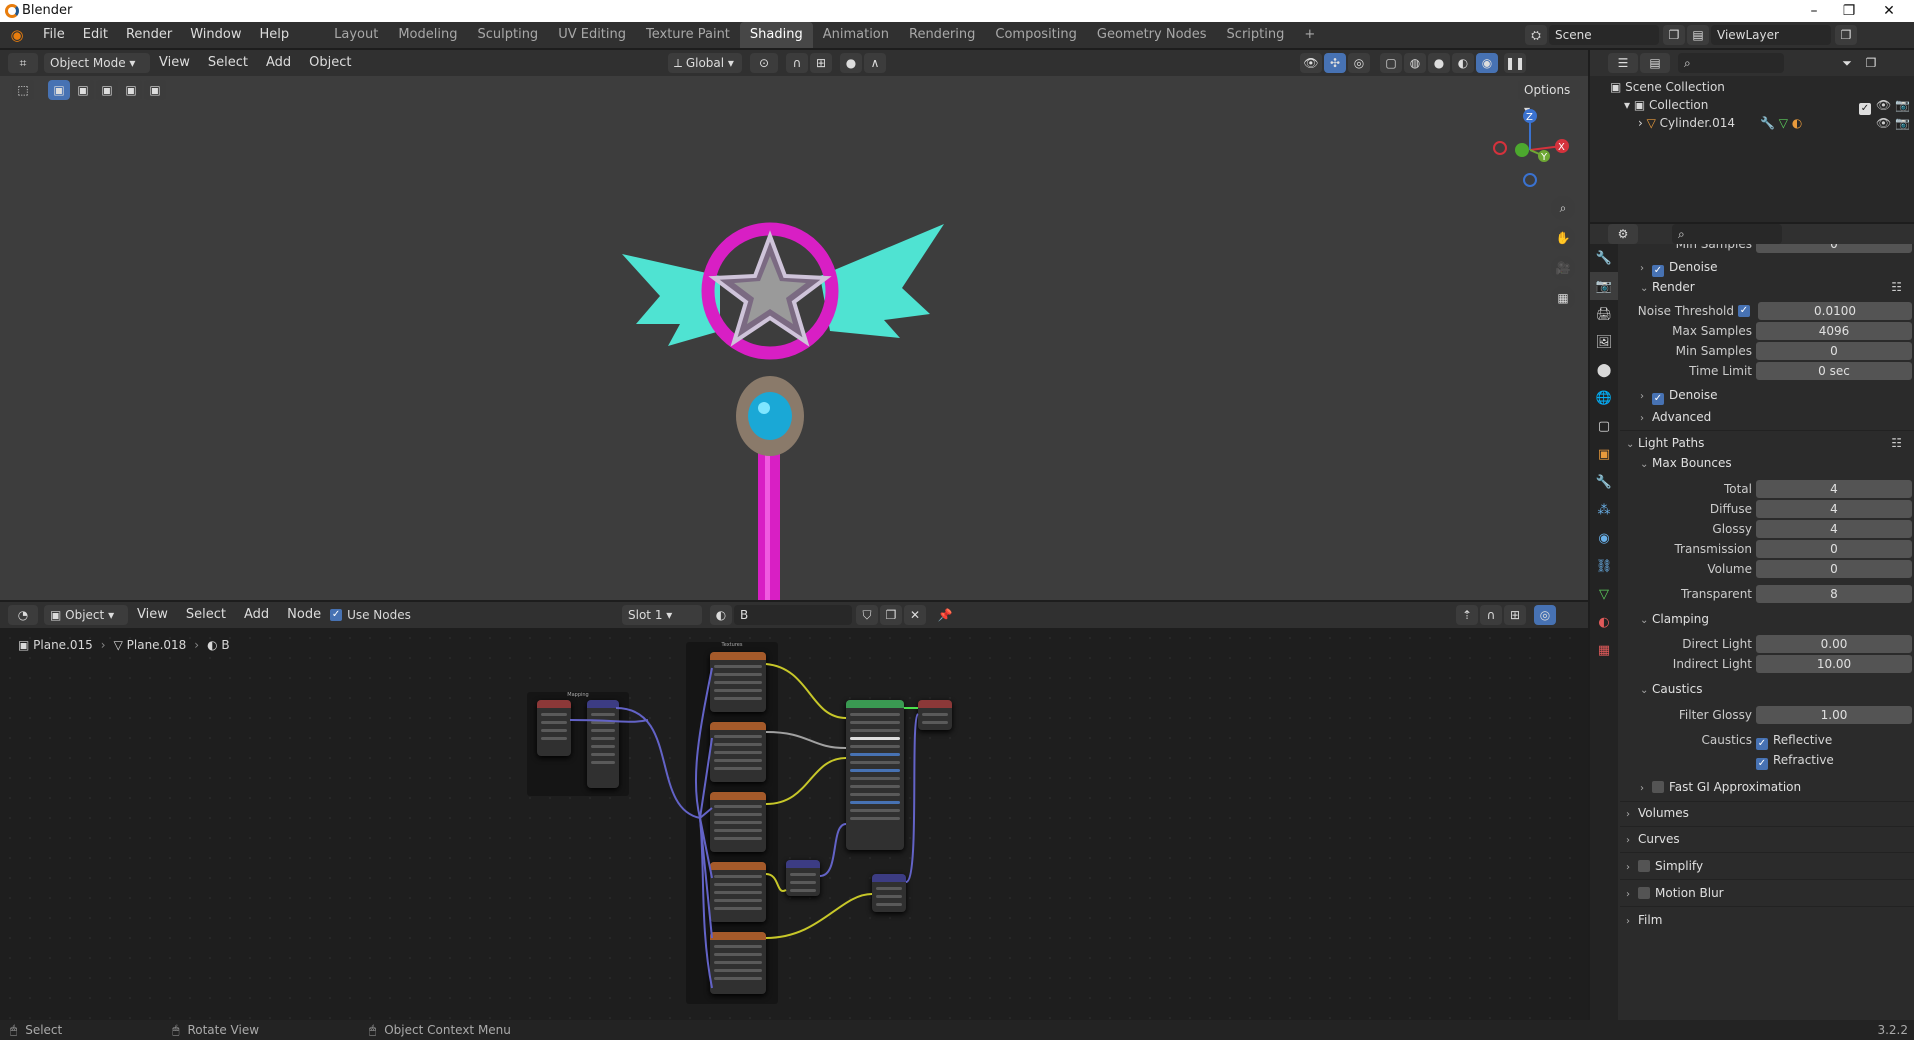 This screenshot has width=1914, height=1040. Describe the element at coordinates (1311, 63) in the screenshot. I see `visibility-icon: 👁` at that location.